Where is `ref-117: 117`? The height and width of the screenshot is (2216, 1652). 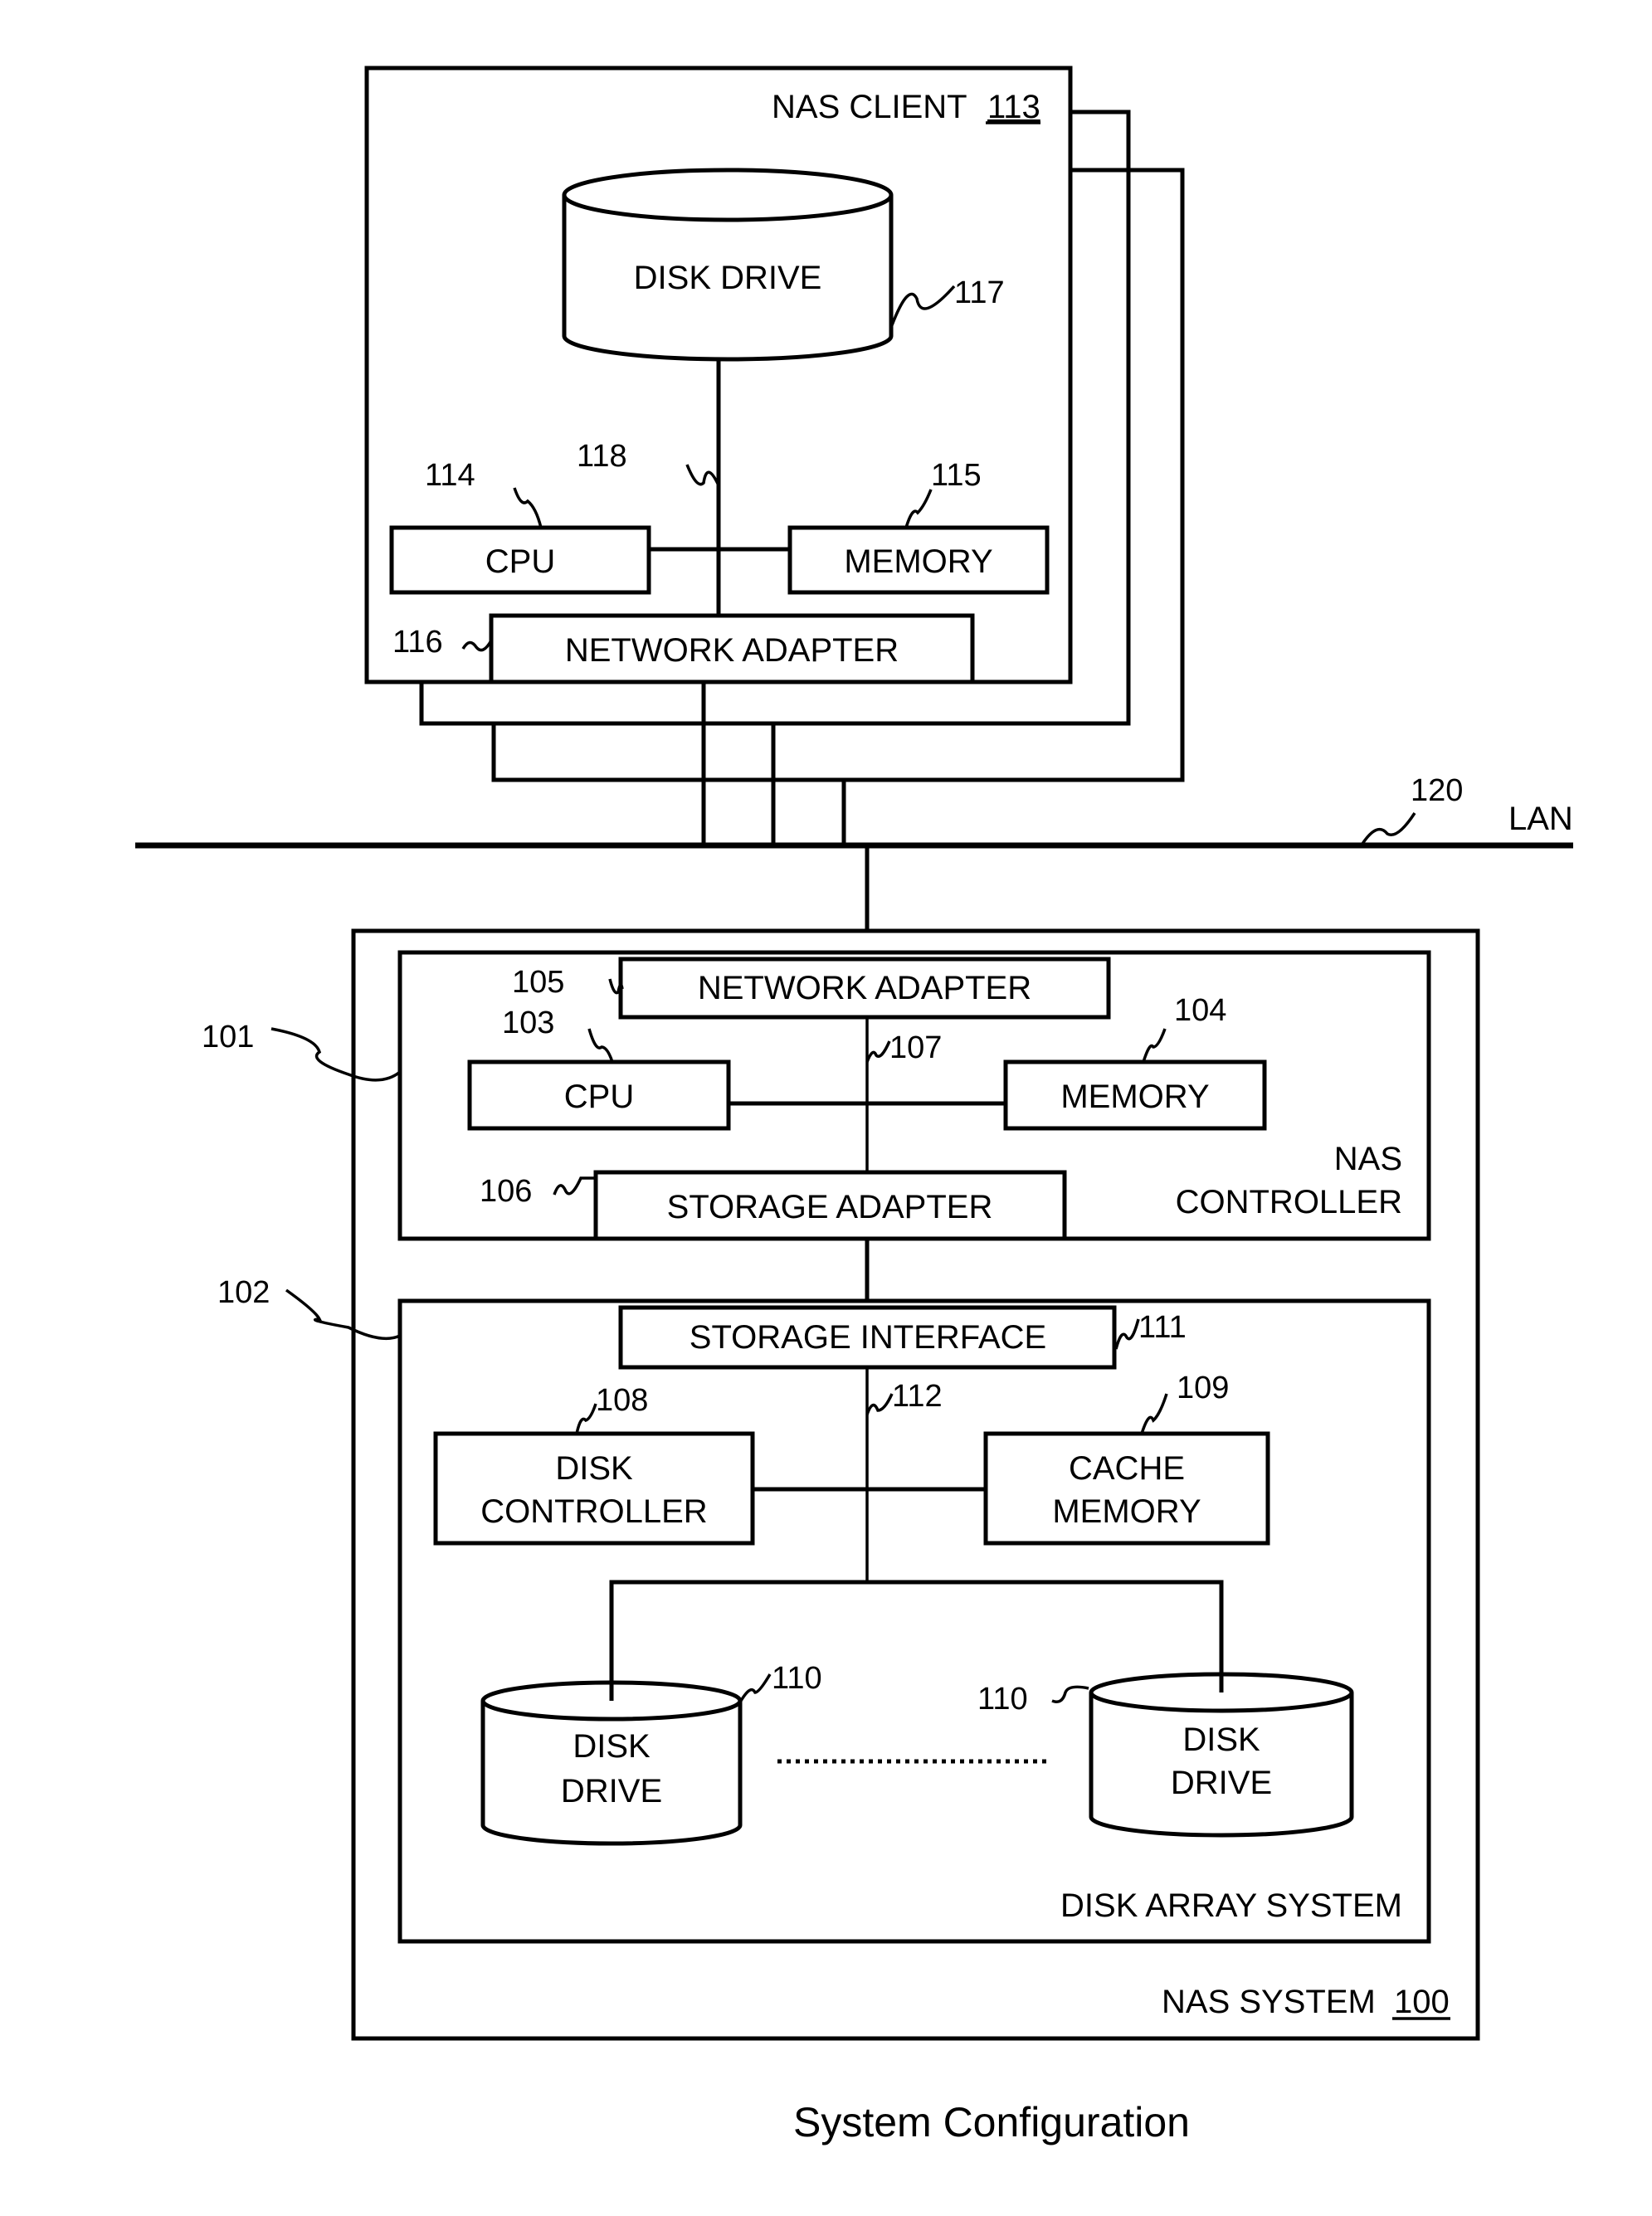 ref-117: 117 is located at coordinates (980, 292).